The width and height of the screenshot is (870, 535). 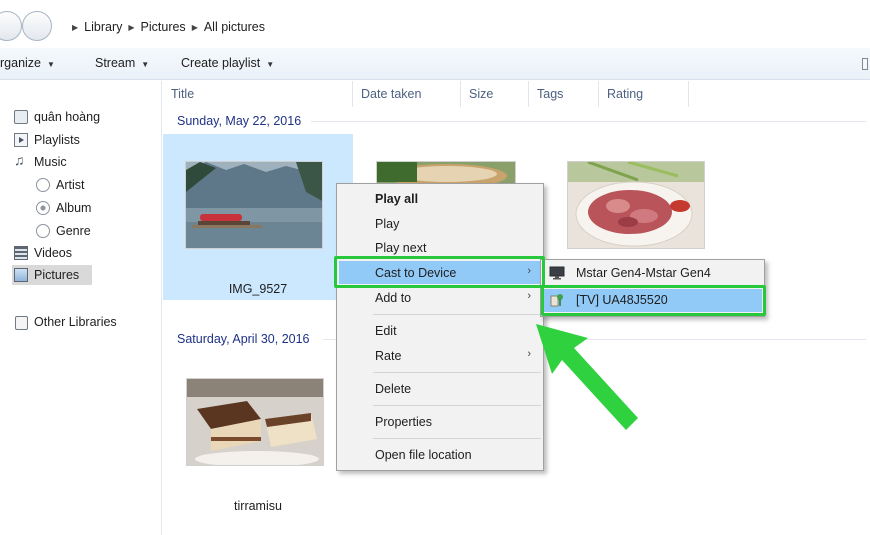 What do you see at coordinates (21, 117) in the screenshot?
I see `user-library-icon` at bounding box center [21, 117].